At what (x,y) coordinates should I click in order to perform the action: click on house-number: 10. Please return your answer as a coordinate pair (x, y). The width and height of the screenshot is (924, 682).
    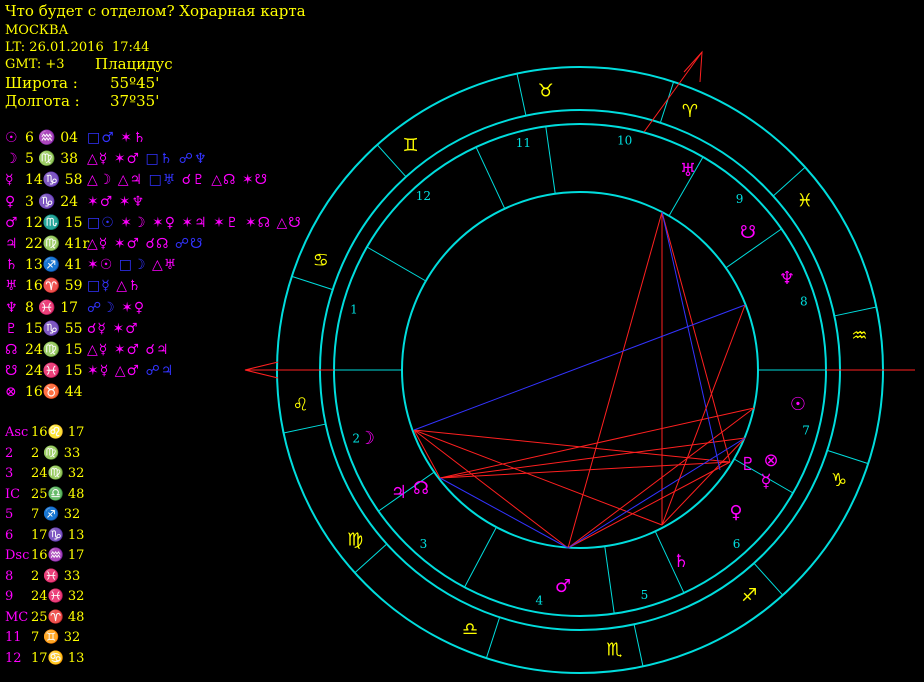
    Looking at the image, I should click on (624, 140).